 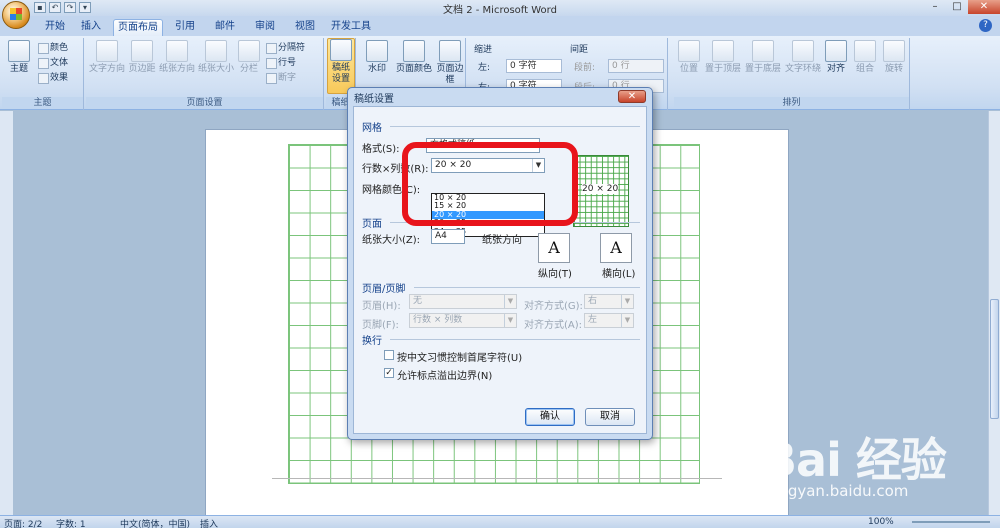 I want to click on baidu-watermark: Bai 经验 jingyan.baidu.com, so click(x=878, y=466).